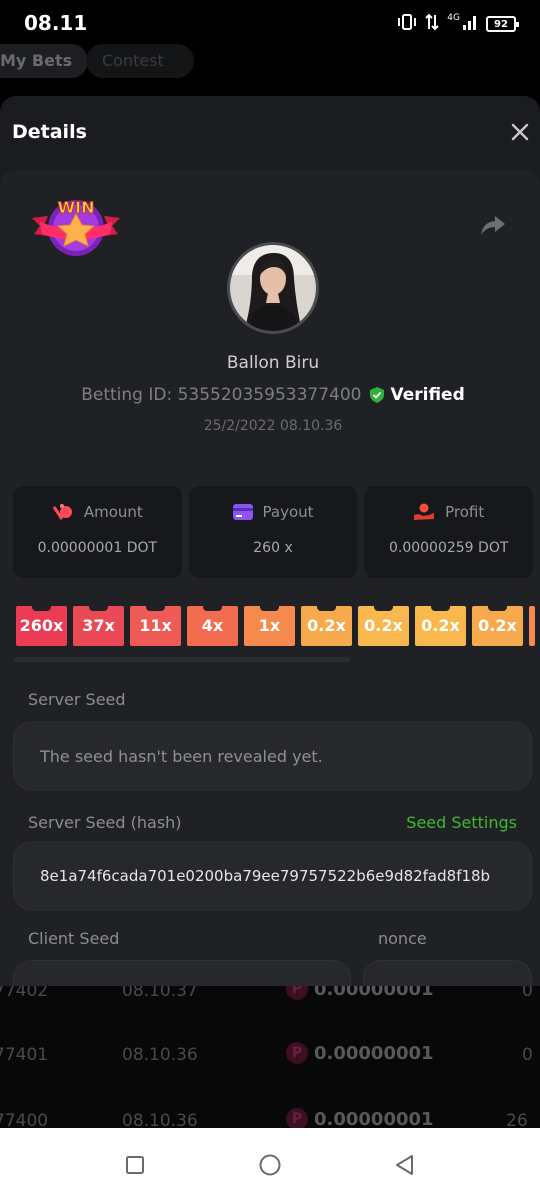 This screenshot has width=540, height=1200. What do you see at coordinates (98, 626) in the screenshot?
I see `multiplier-chip: 37x` at bounding box center [98, 626].